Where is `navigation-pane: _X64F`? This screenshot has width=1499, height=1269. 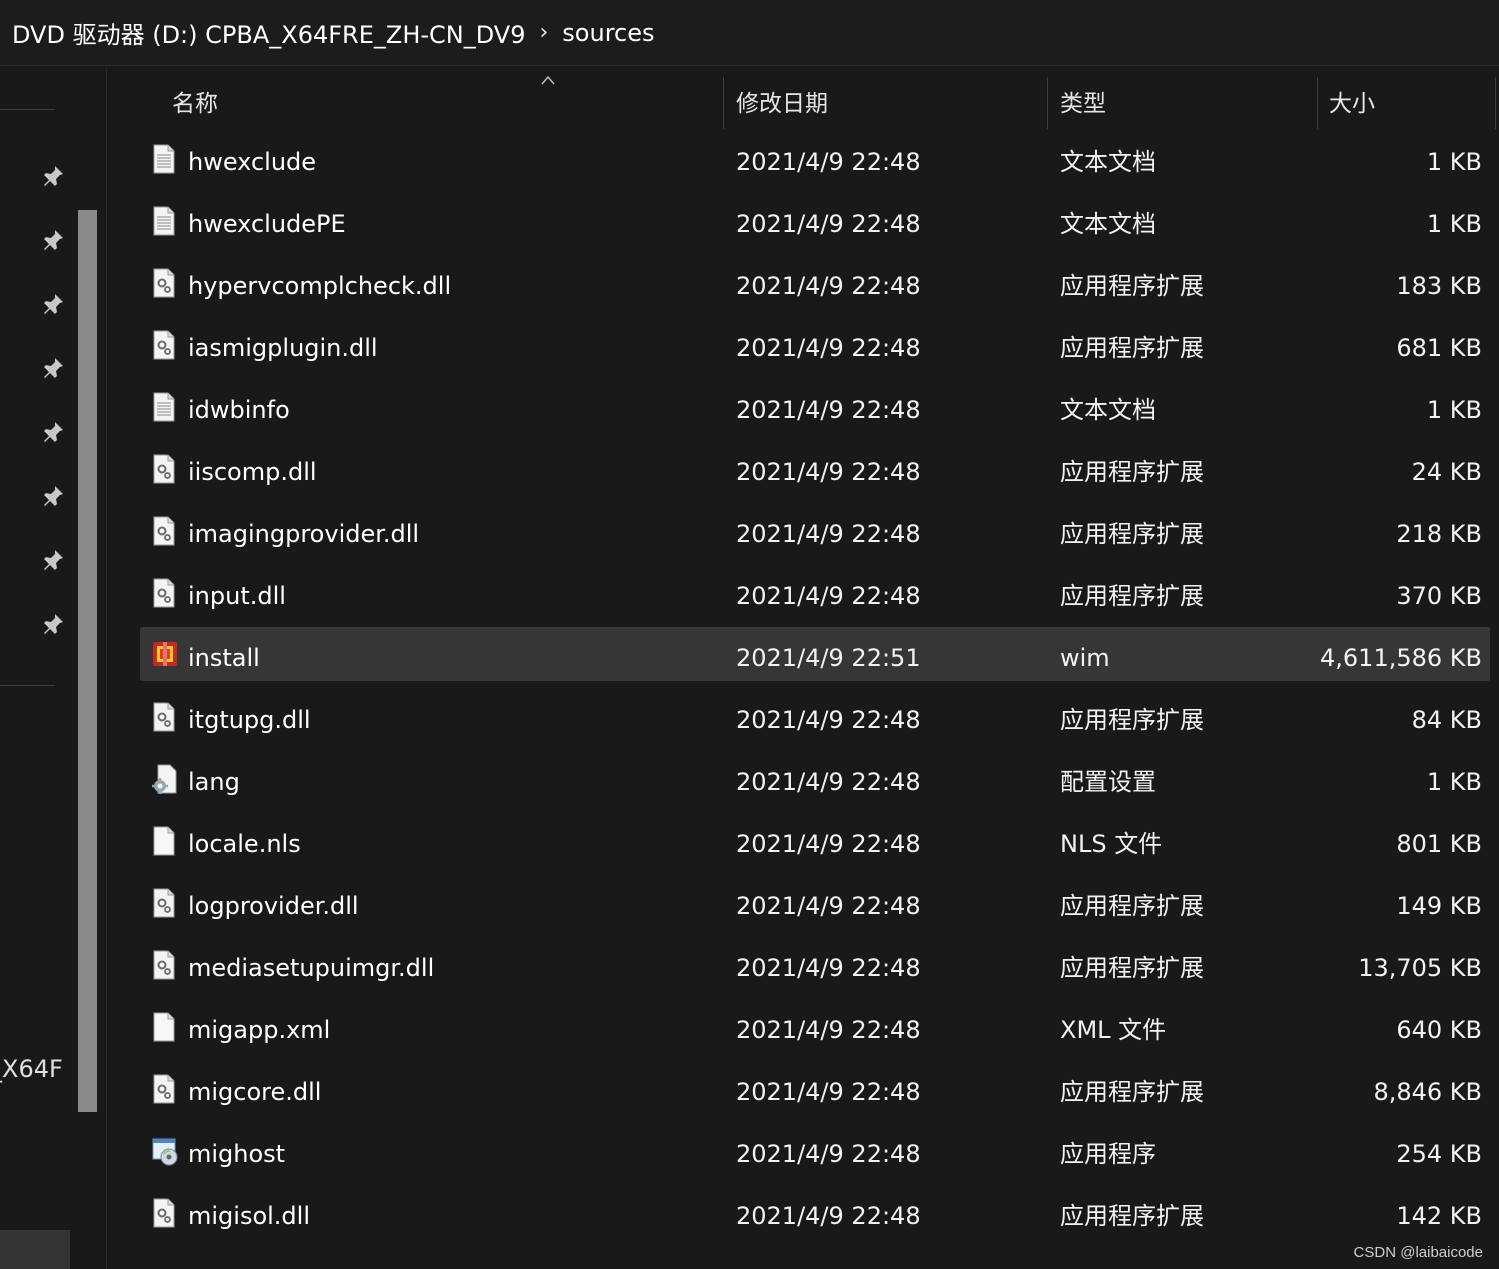 navigation-pane: _X64F is located at coordinates (53, 668).